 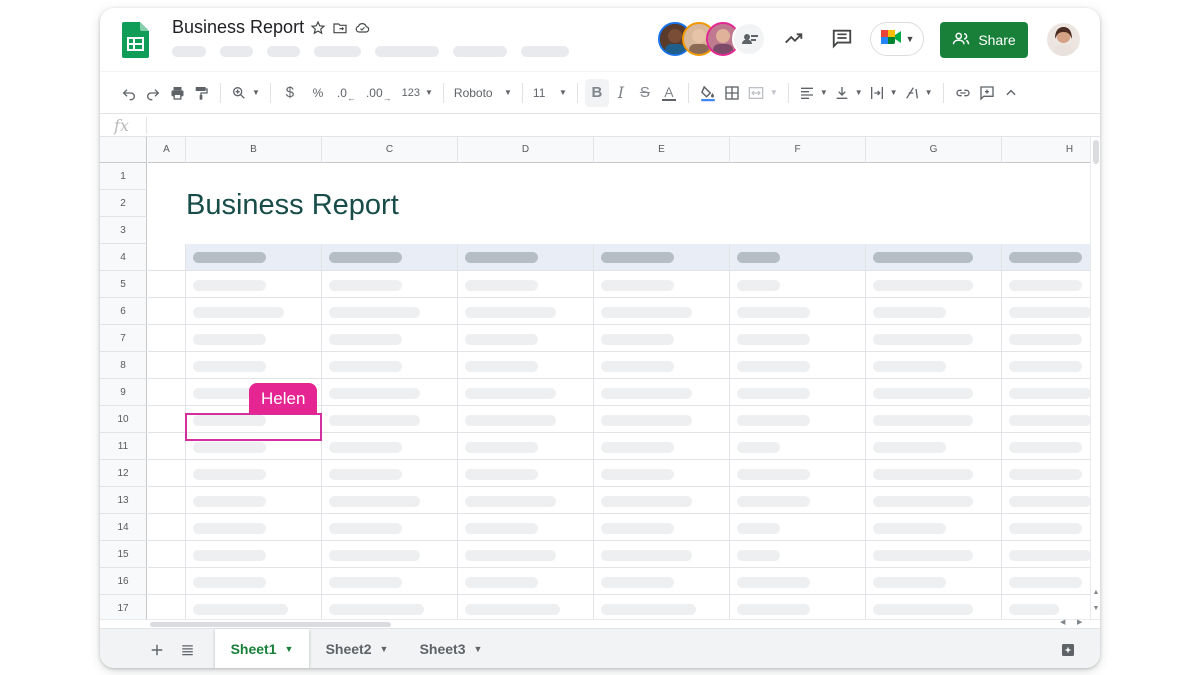 I want to click on merge-cells-dropdown: ▼, so click(x=762, y=93).